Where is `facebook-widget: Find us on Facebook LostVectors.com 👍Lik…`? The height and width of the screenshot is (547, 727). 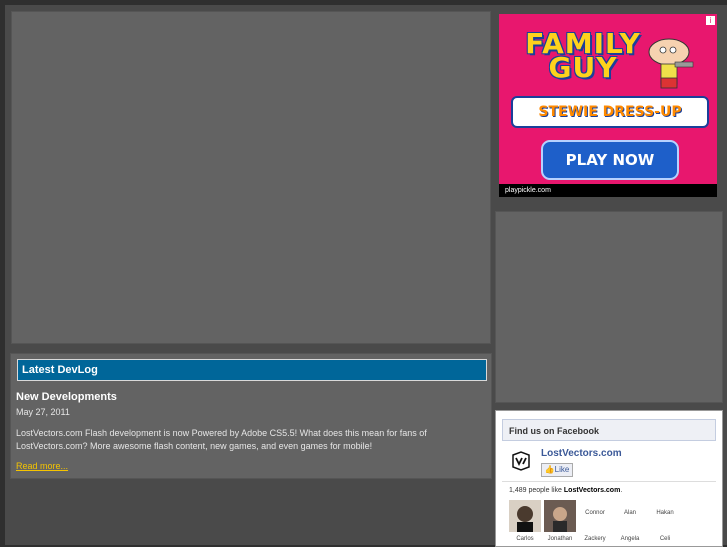 facebook-widget: Find us on Facebook LostVectors.com 👍Lik… is located at coordinates (609, 478).